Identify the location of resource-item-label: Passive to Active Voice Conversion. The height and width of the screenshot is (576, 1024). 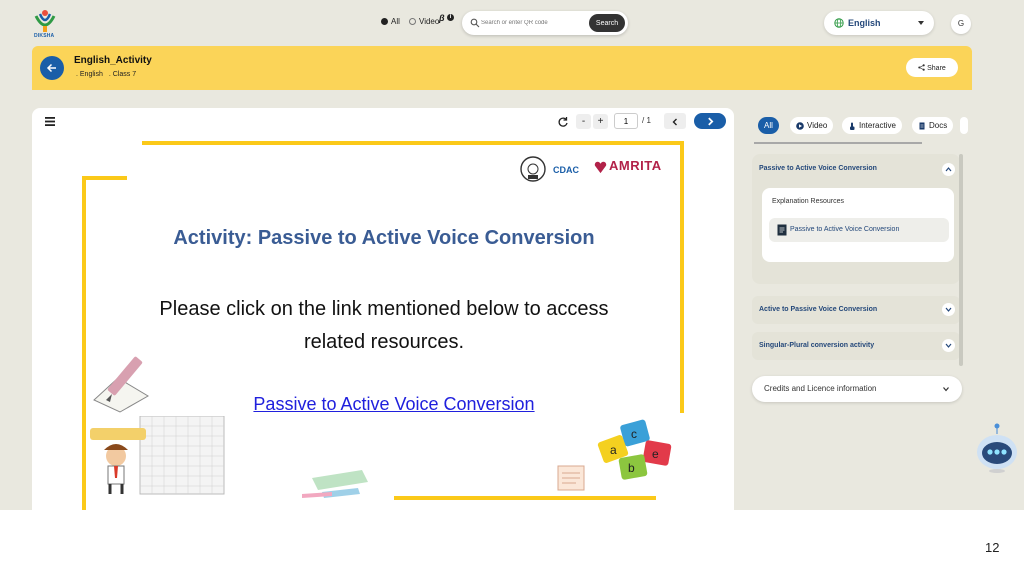
(845, 229).